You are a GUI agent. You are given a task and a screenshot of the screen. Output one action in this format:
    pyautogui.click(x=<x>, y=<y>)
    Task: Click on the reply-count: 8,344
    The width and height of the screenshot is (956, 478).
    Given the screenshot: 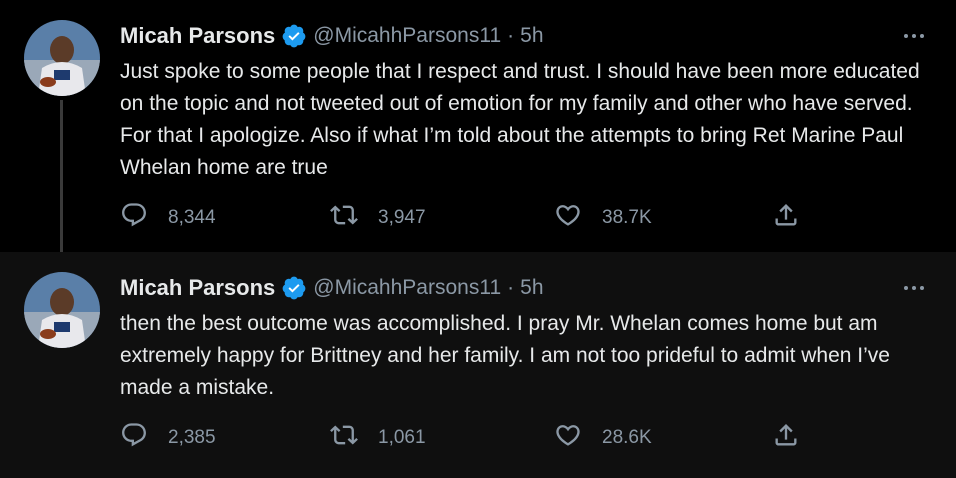 What is the action you would take?
    pyautogui.click(x=192, y=217)
    